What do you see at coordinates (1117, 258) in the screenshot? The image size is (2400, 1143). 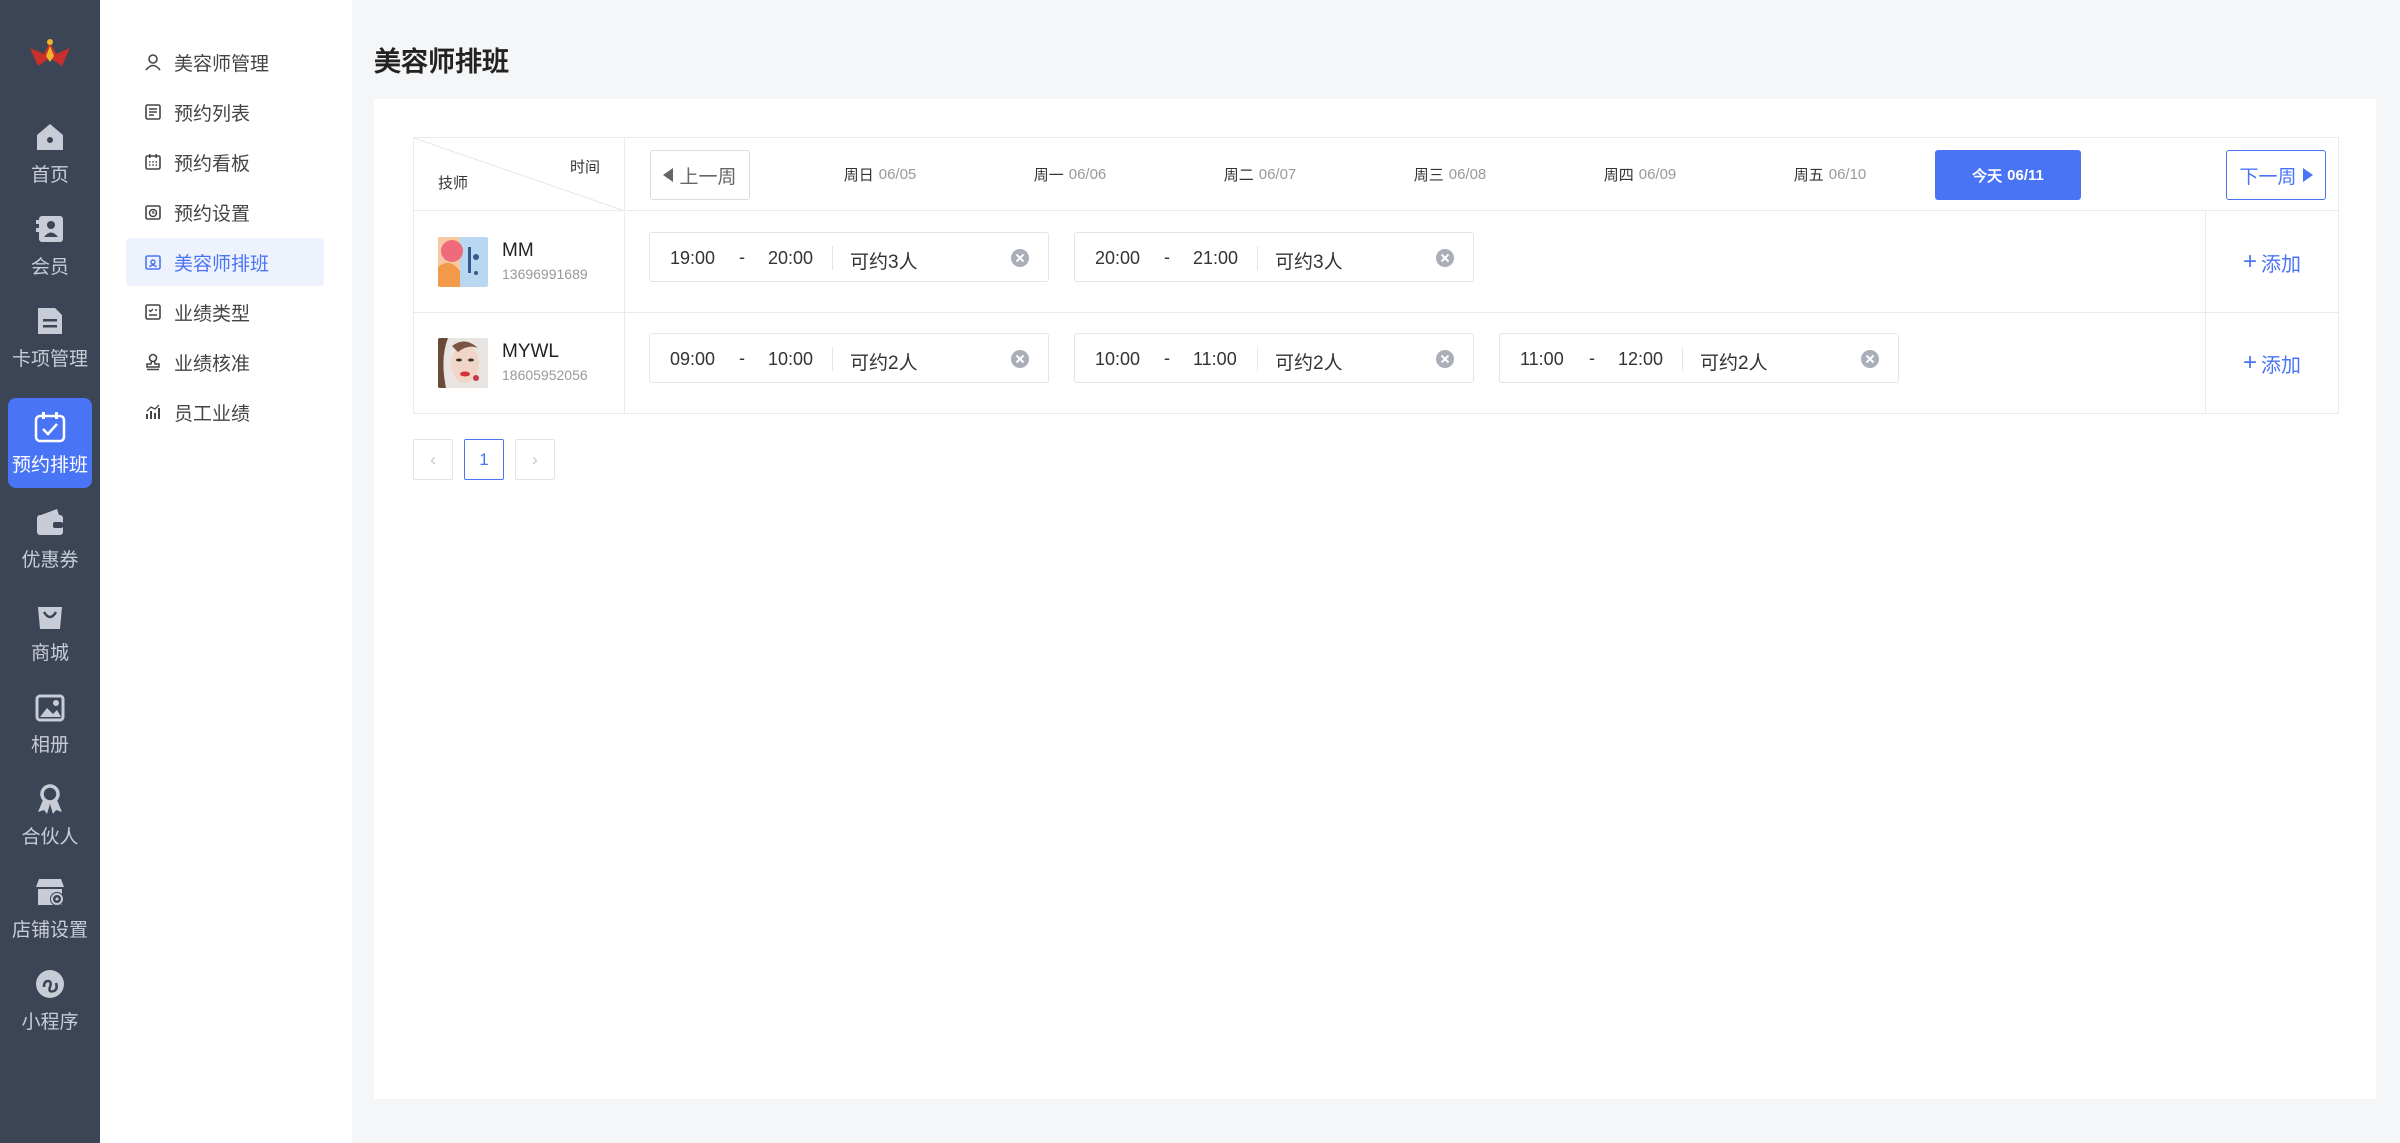 I see `slot-start-time: 20:00` at bounding box center [1117, 258].